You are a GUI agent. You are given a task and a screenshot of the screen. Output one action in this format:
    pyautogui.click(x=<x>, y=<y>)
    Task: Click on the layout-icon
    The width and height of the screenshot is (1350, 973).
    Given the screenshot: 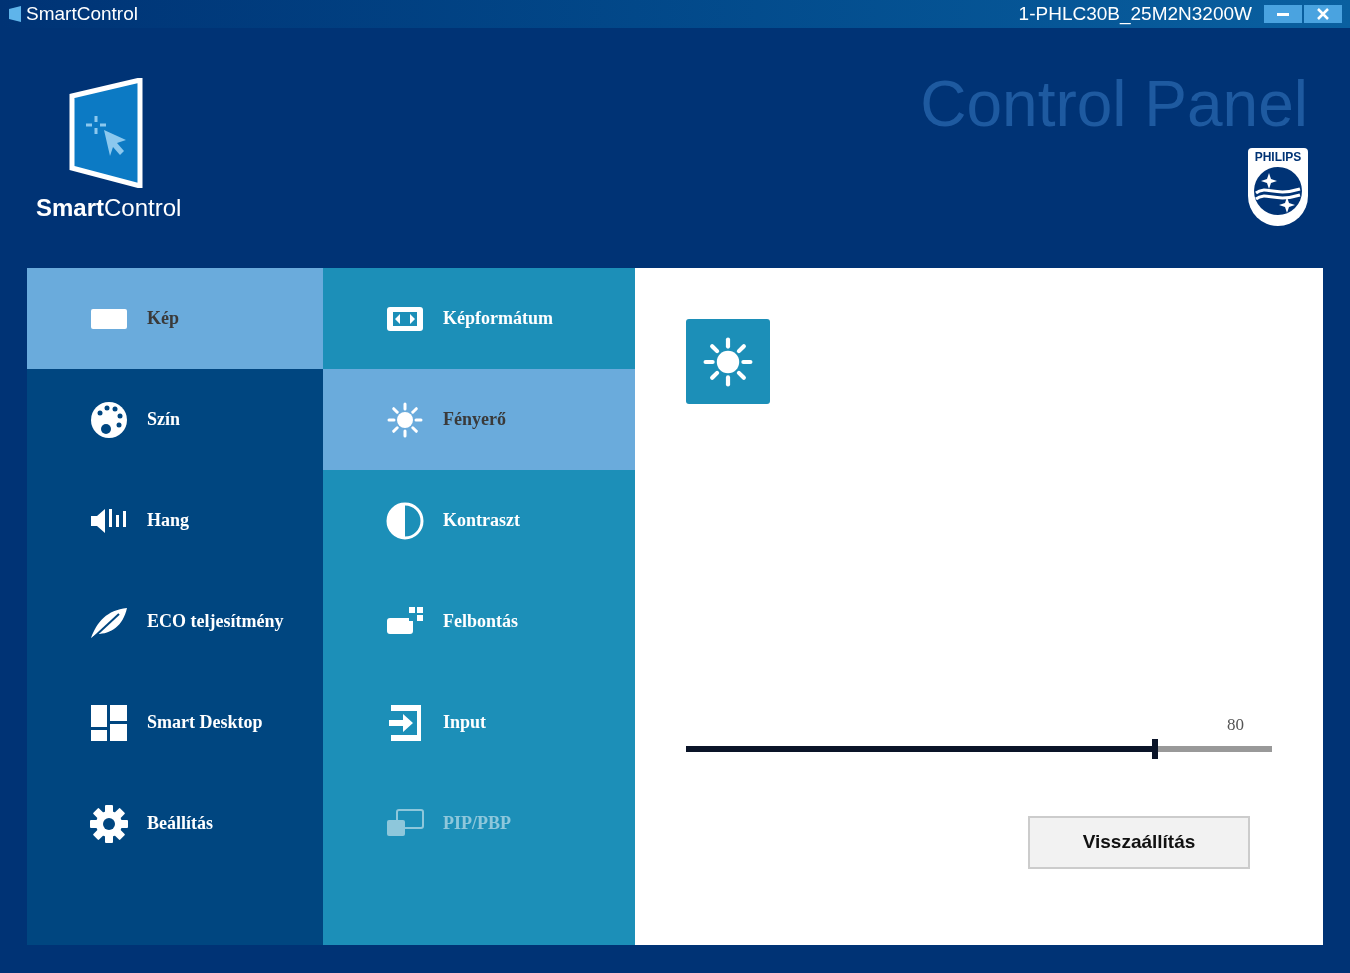 What is the action you would take?
    pyautogui.click(x=109, y=722)
    